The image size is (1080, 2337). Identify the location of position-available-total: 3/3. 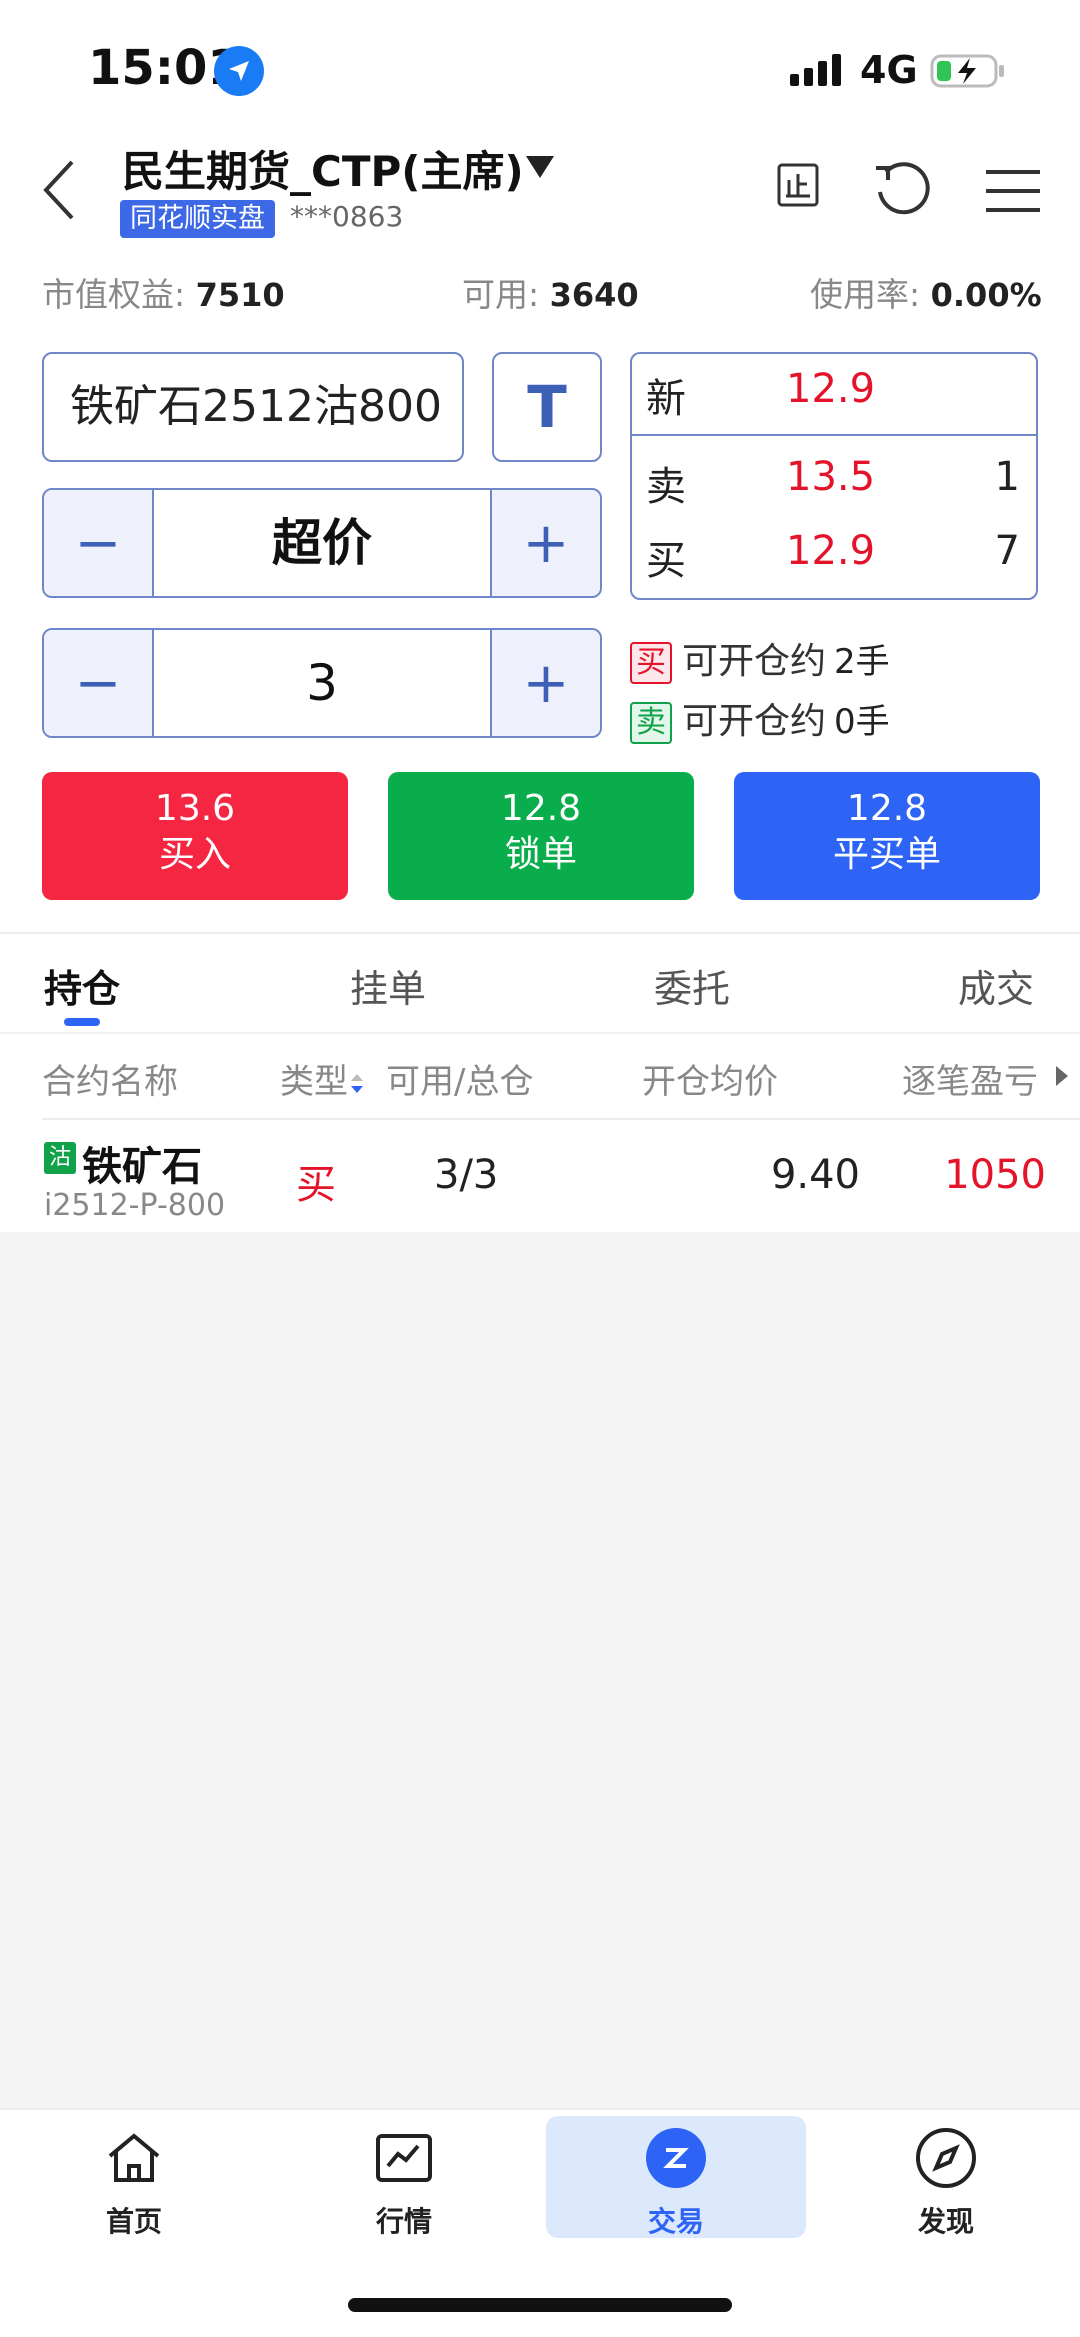
(466, 1175).